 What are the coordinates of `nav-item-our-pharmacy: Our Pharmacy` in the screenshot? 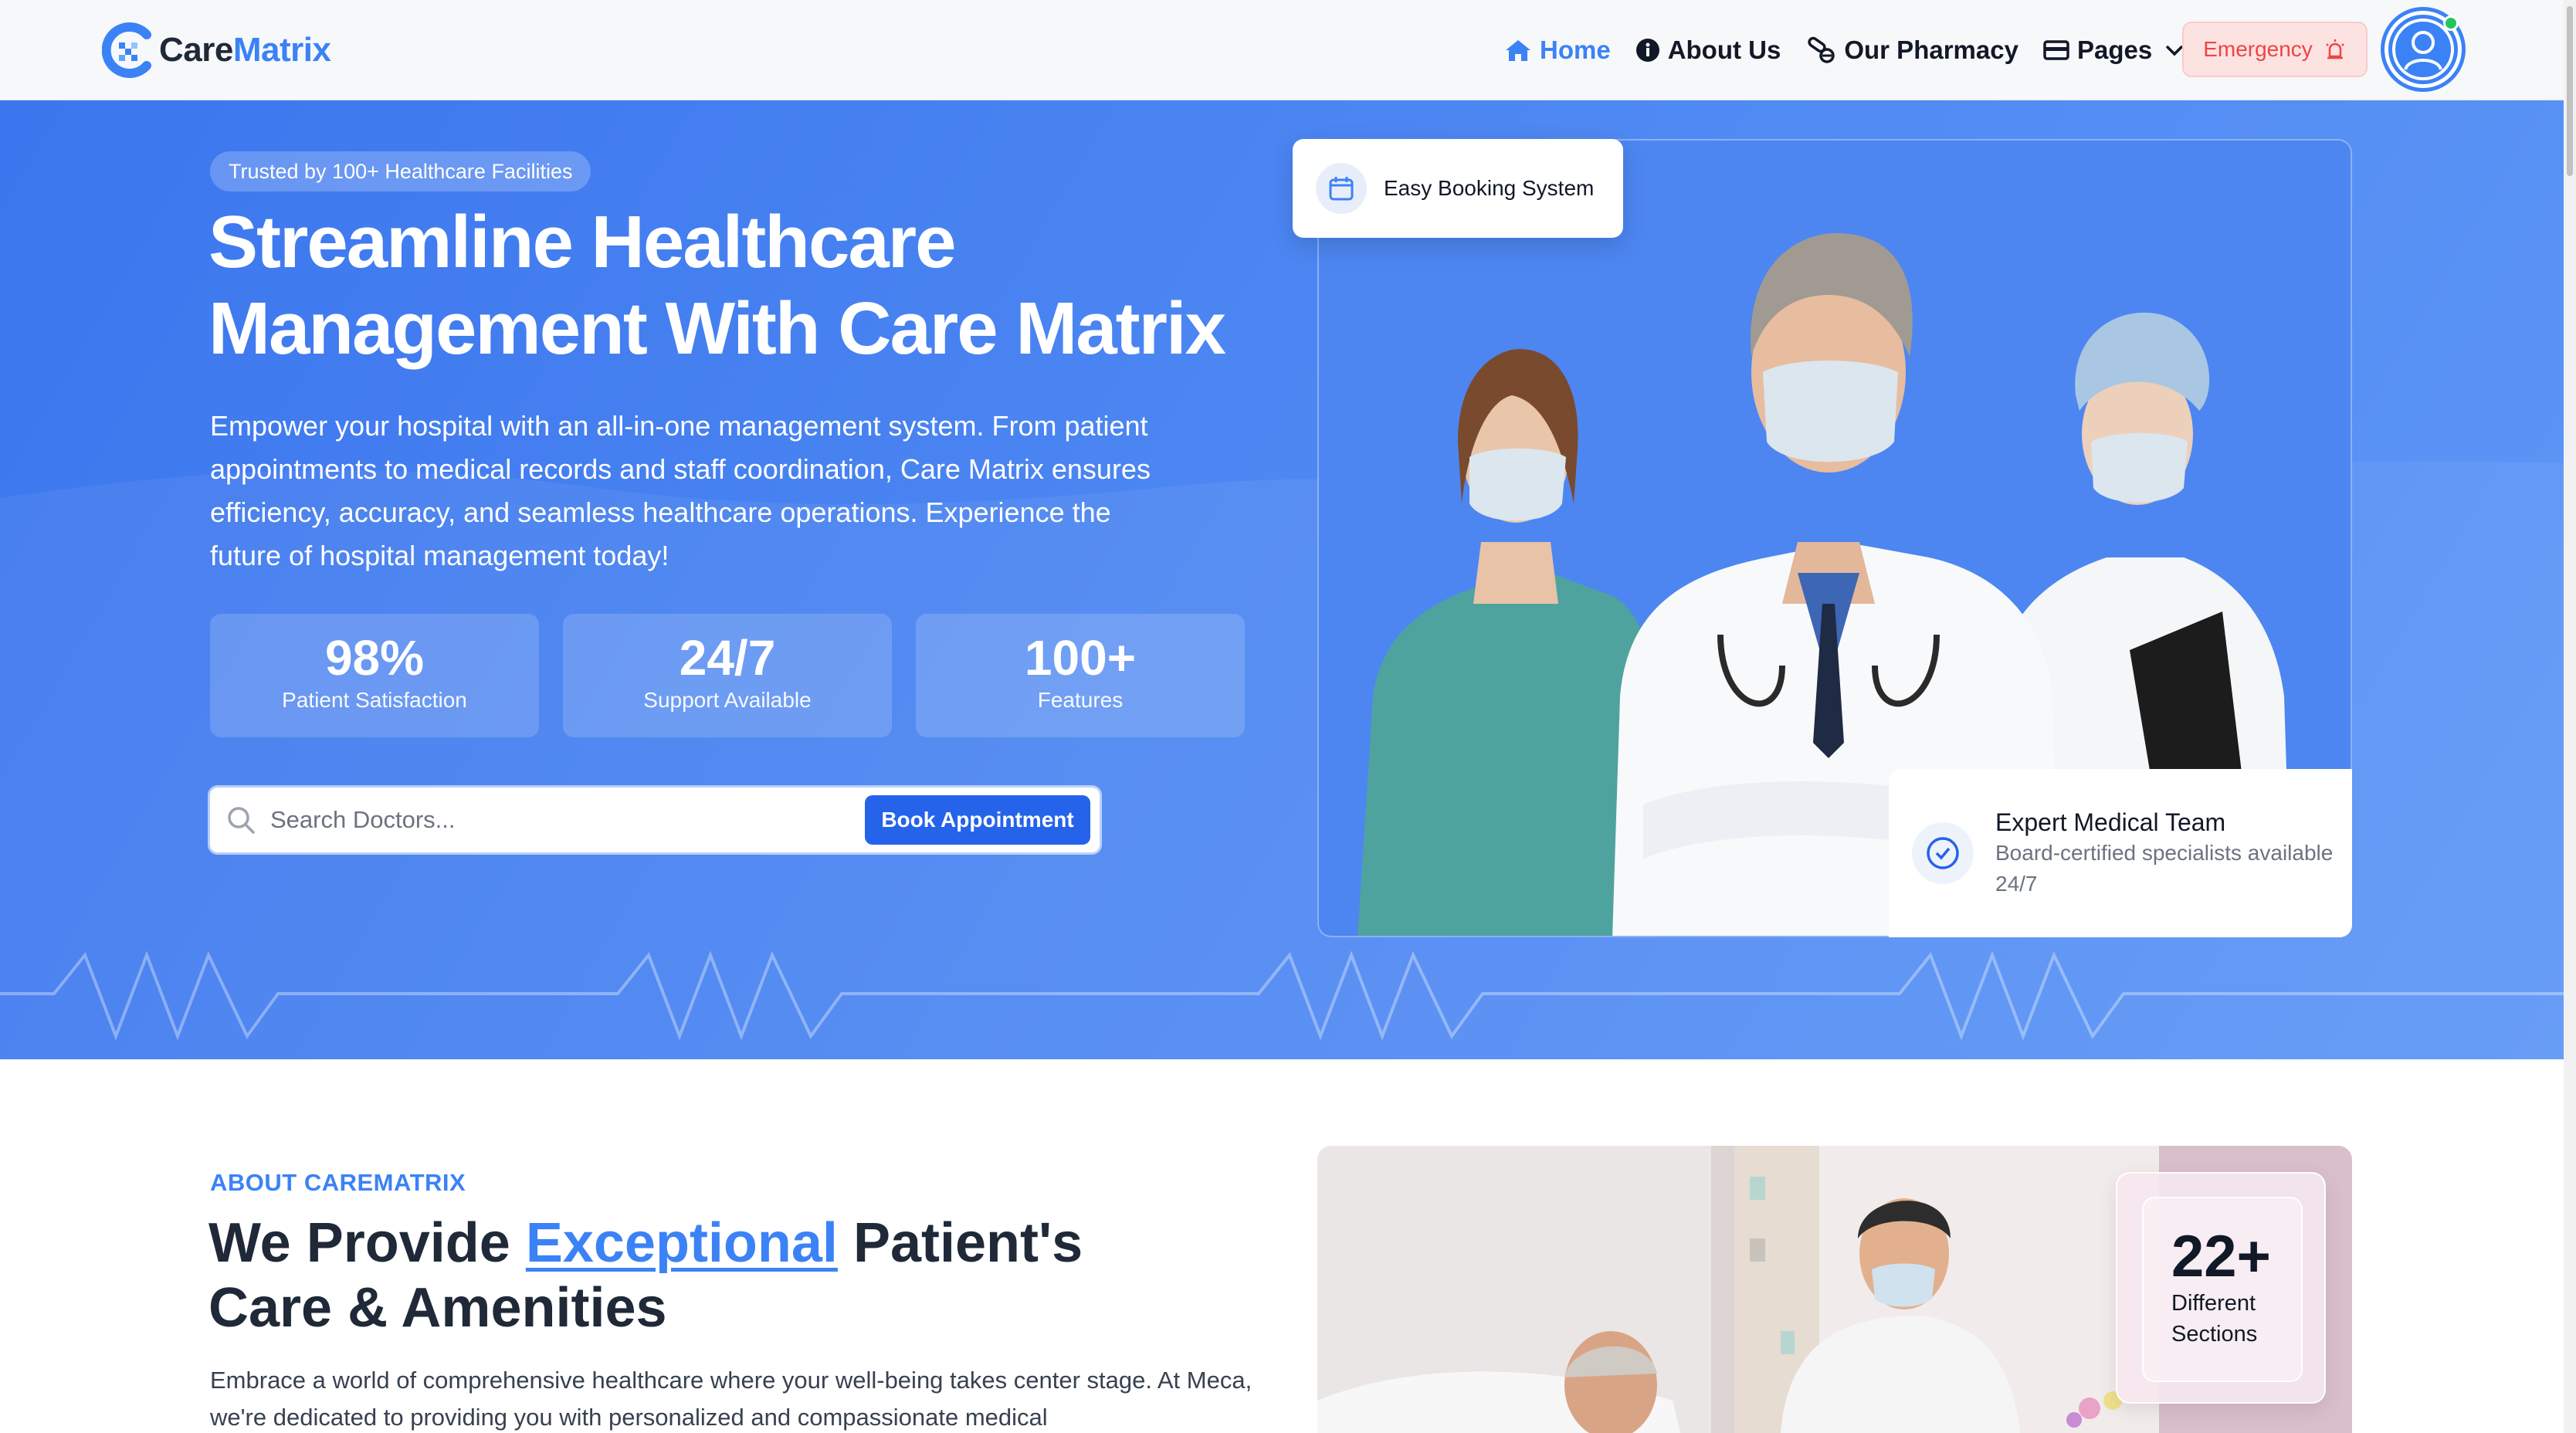 It's located at (1911, 50).